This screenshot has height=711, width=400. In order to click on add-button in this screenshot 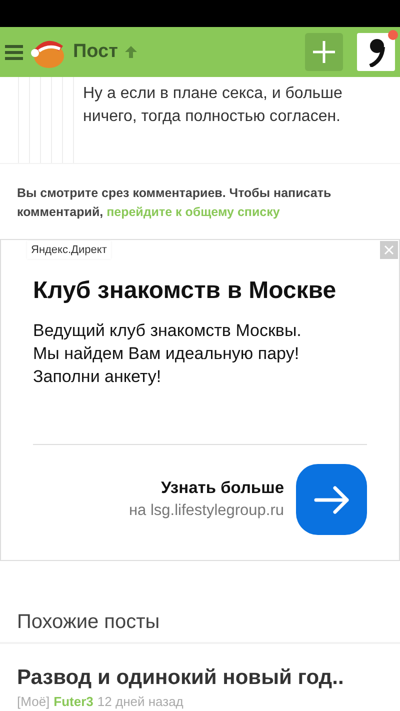, I will do `click(324, 52)`.